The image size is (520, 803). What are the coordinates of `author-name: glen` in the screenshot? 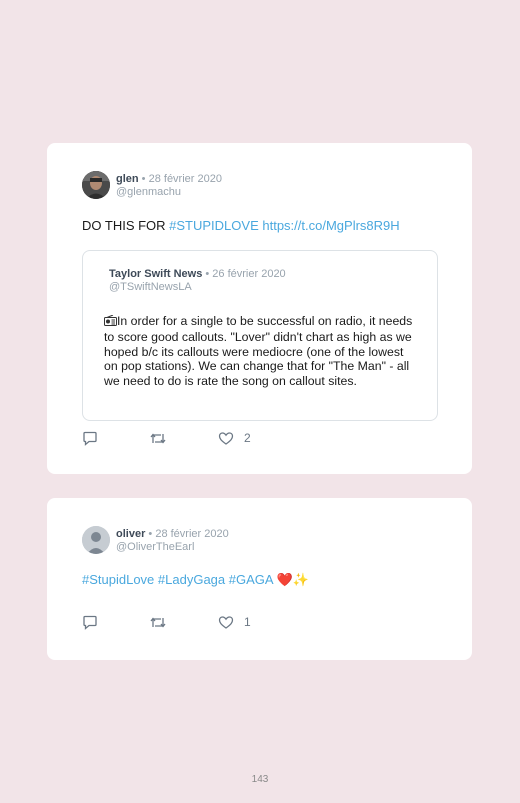 It's located at (127, 179).